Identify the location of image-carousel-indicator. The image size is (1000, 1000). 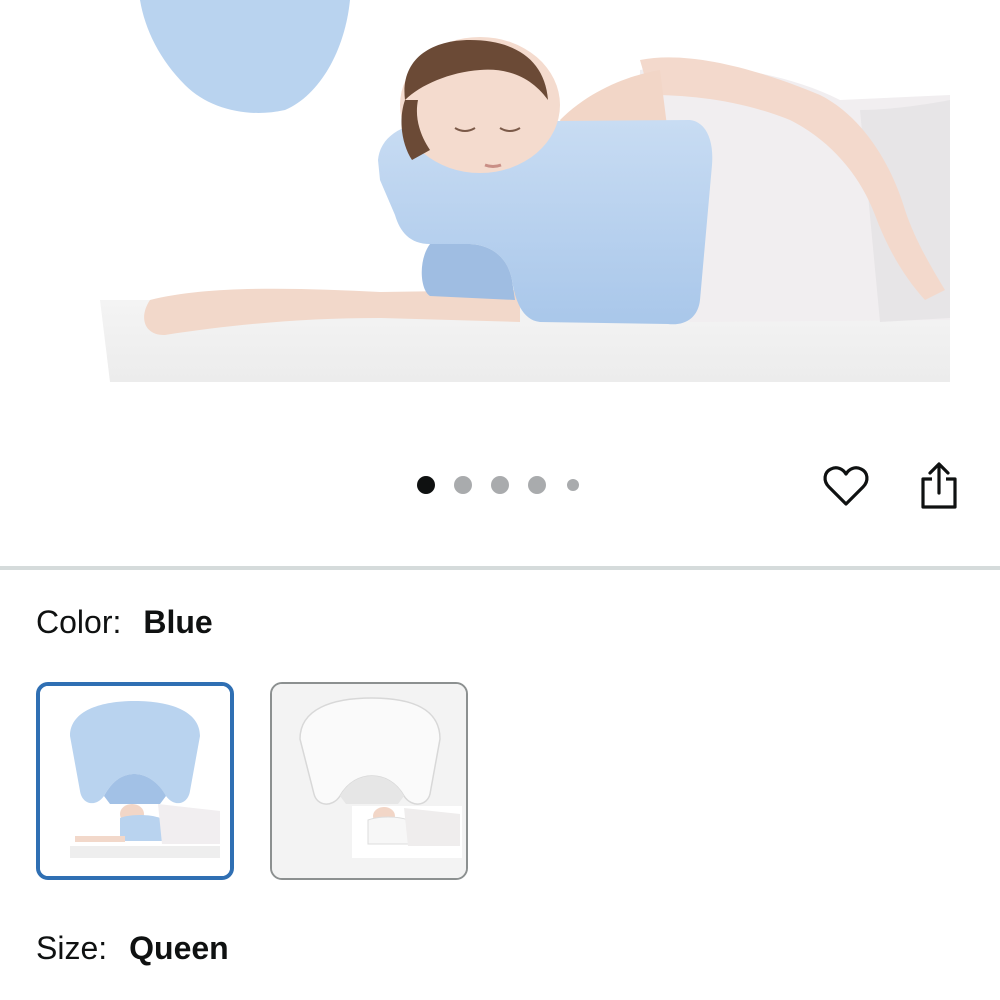
(498, 485).